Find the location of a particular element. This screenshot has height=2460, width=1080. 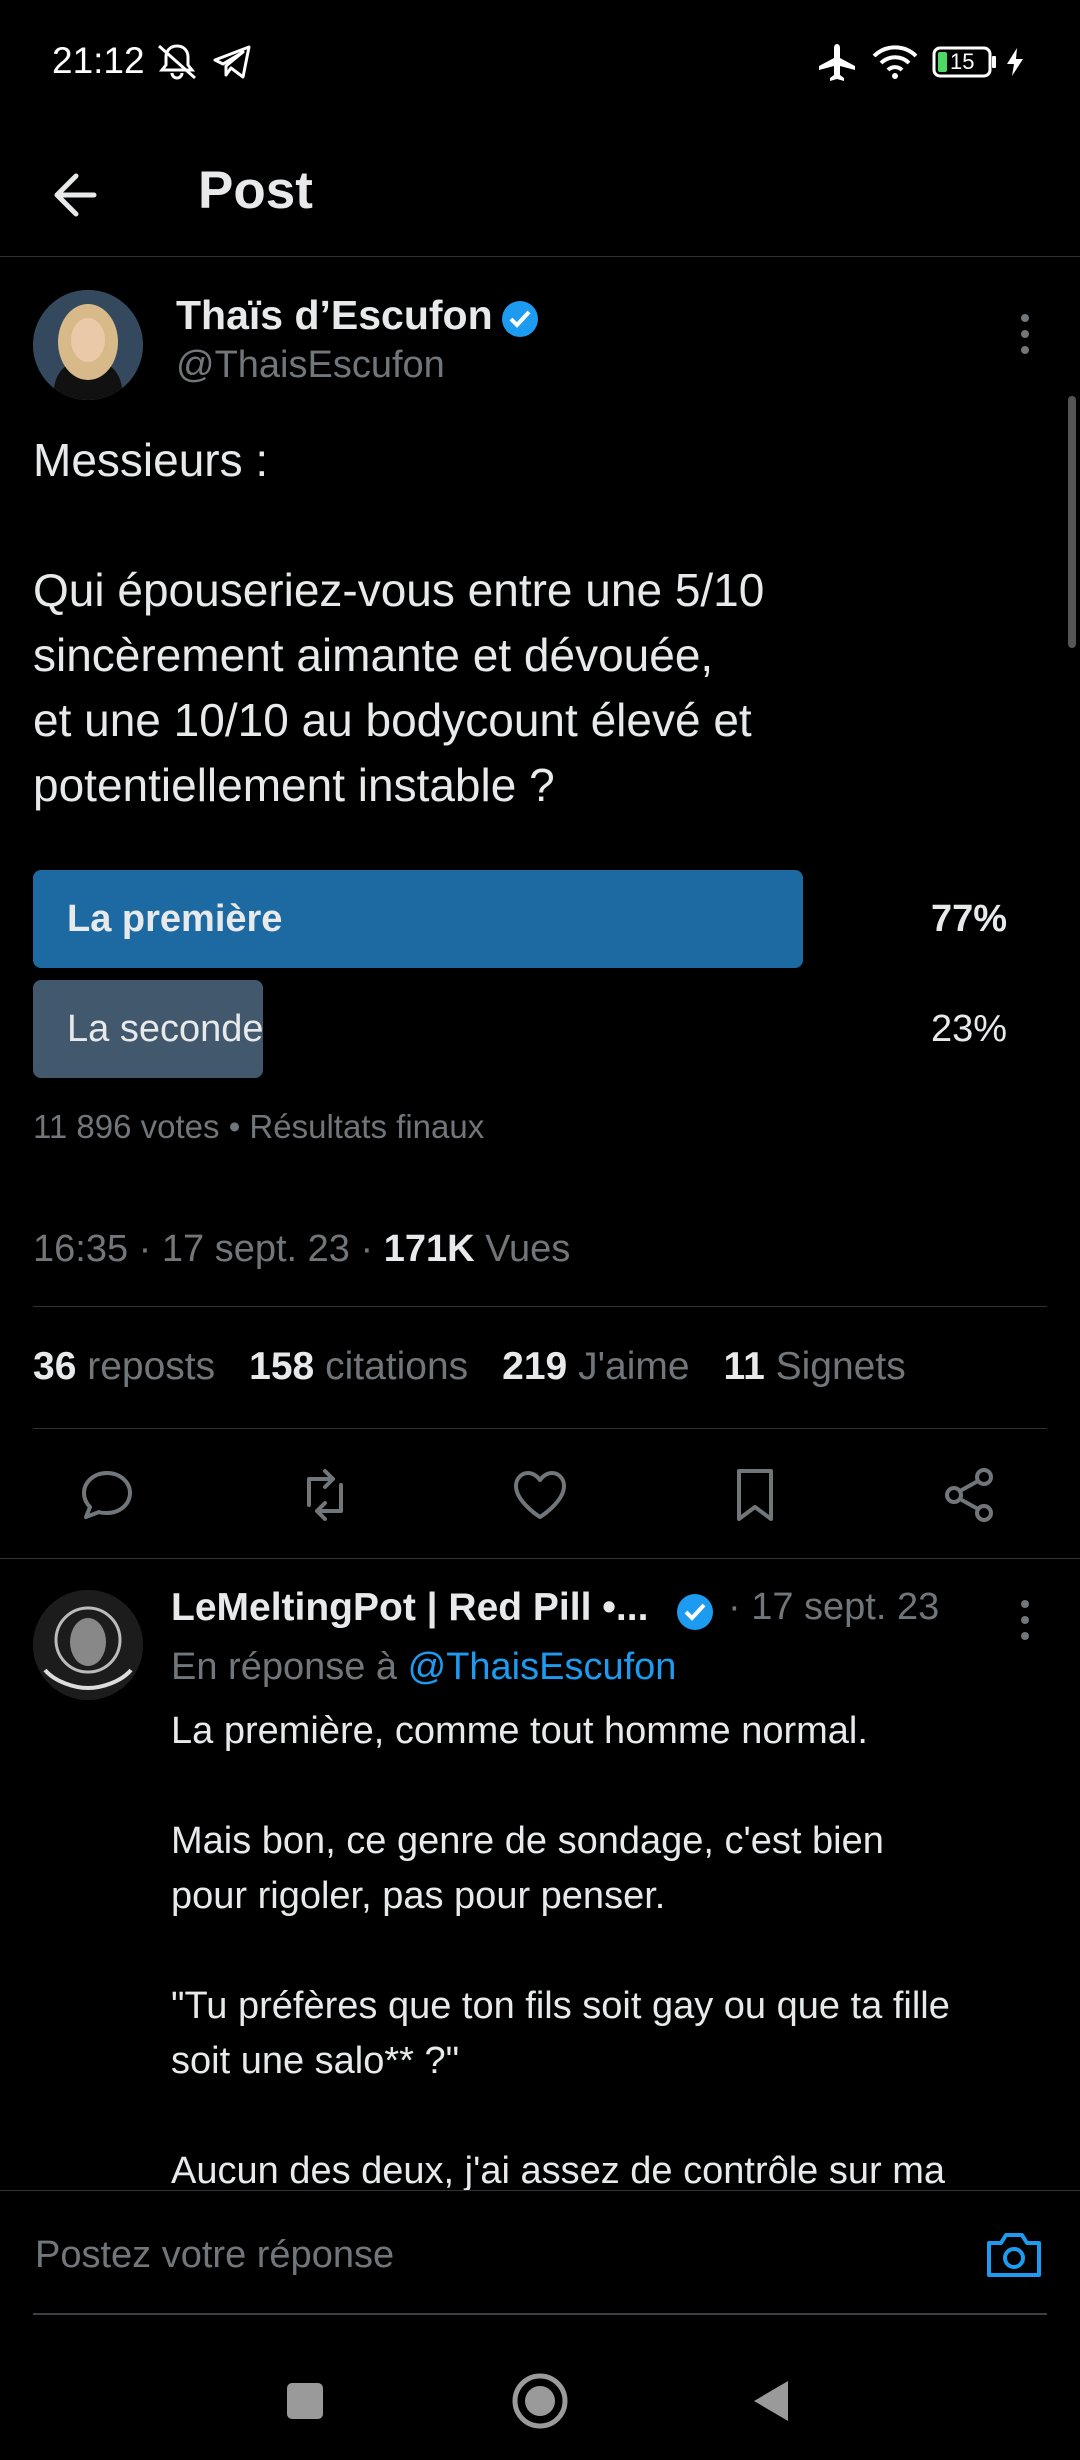

author-handle: @ThaisEscufon is located at coordinates (310, 365).